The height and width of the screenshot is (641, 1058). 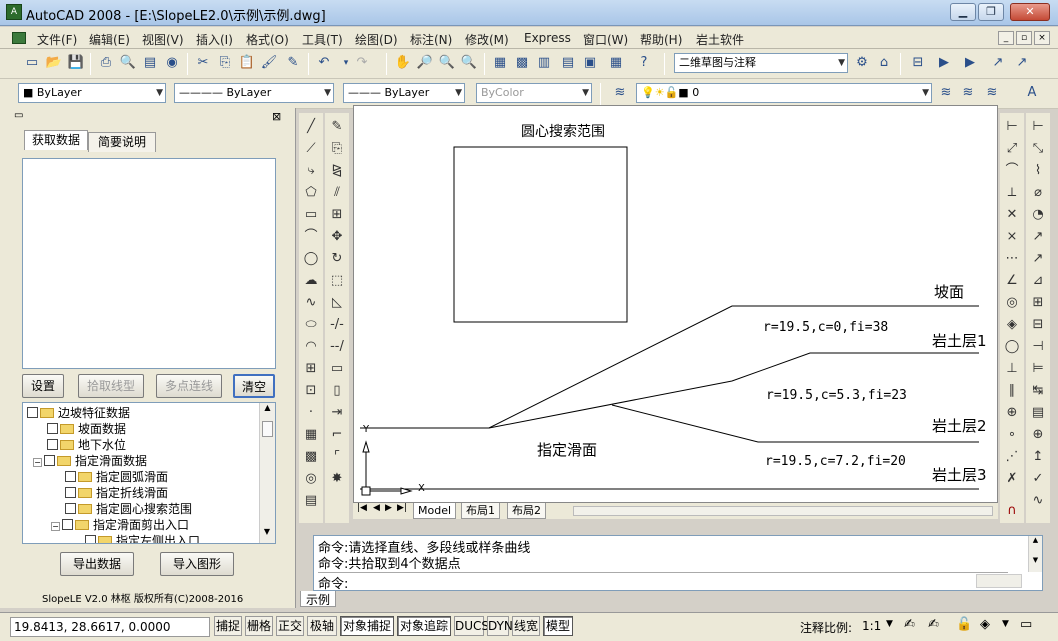 What do you see at coordinates (1038, 391) in the screenshot?
I see `dim-edit-icon: ↹` at bounding box center [1038, 391].